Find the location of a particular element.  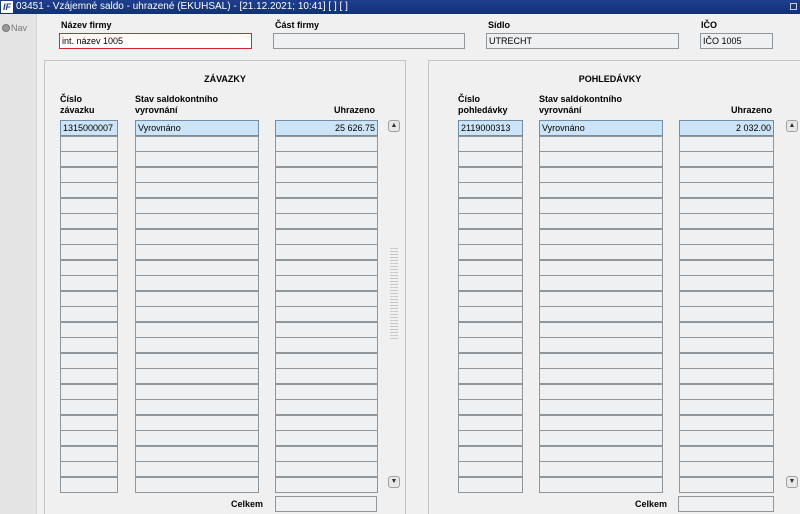

scrollbar-grip is located at coordinates (394, 294).